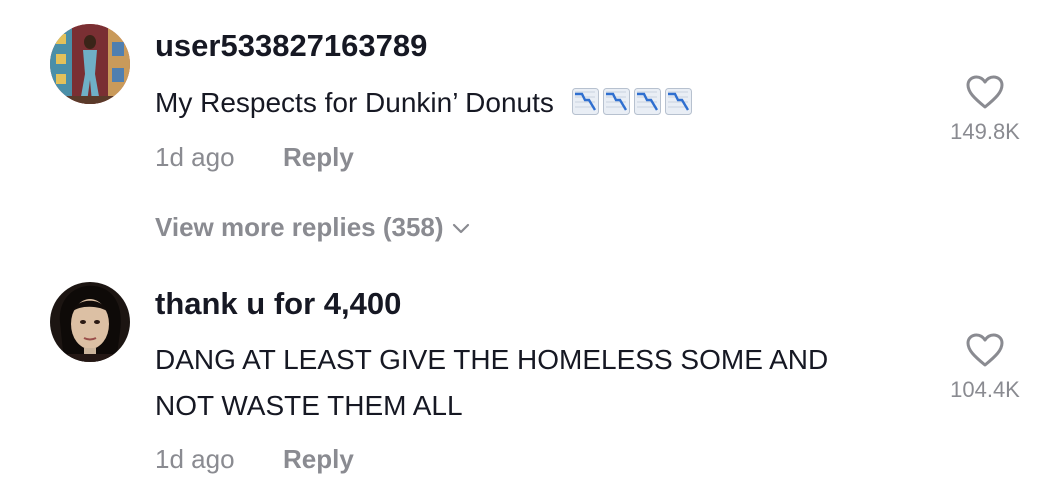  Describe the element at coordinates (309, 405) in the screenshot. I see `comment-text-line: NOT WASTE THEM ALL` at that location.